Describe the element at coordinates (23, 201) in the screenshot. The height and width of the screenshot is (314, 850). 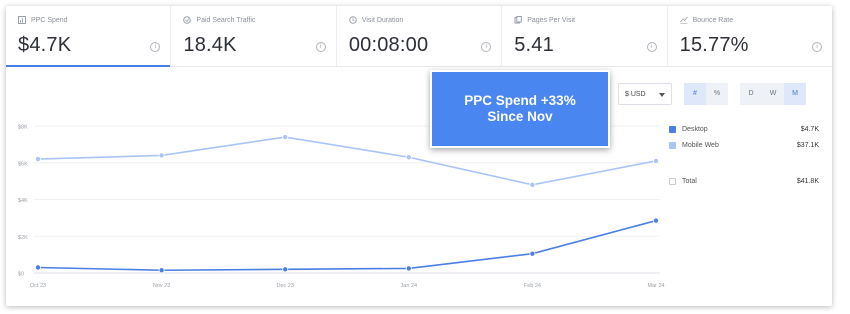
I see `y-tick-label: $4K` at that location.